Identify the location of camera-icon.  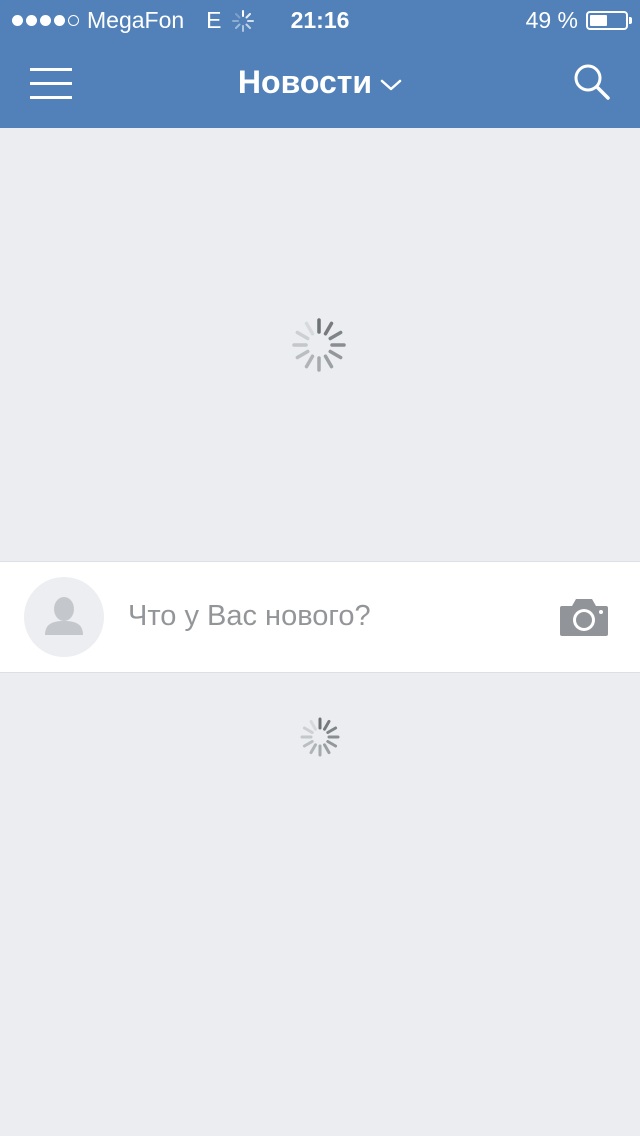
(584, 617).